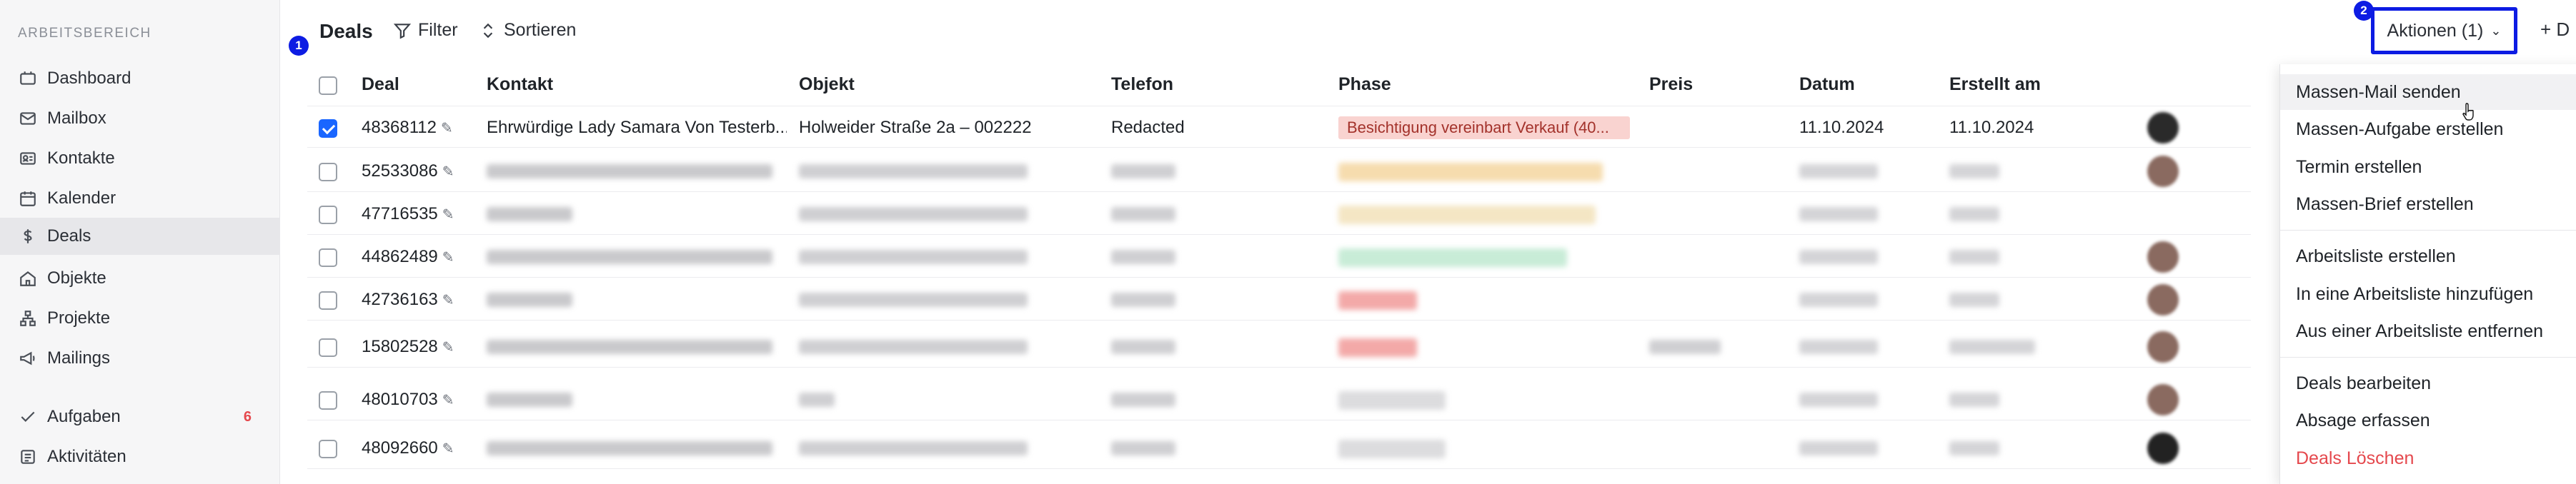 Image resolution: width=2576 pixels, height=484 pixels. What do you see at coordinates (399, 128) in the screenshot?
I see `deal-id: 48368112` at bounding box center [399, 128].